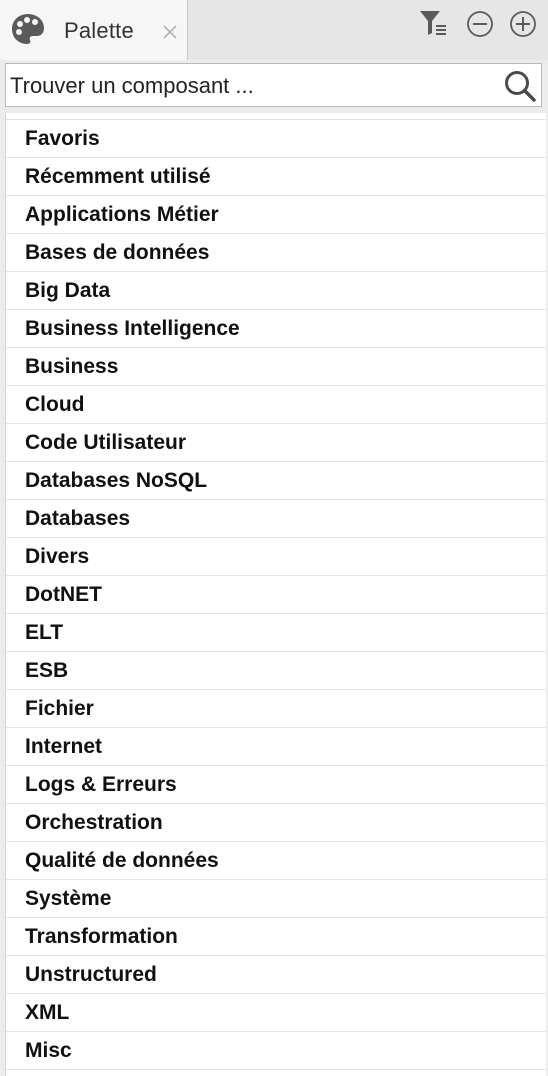 The width and height of the screenshot is (548, 1076). I want to click on list-item: Unstructured, so click(276, 975).